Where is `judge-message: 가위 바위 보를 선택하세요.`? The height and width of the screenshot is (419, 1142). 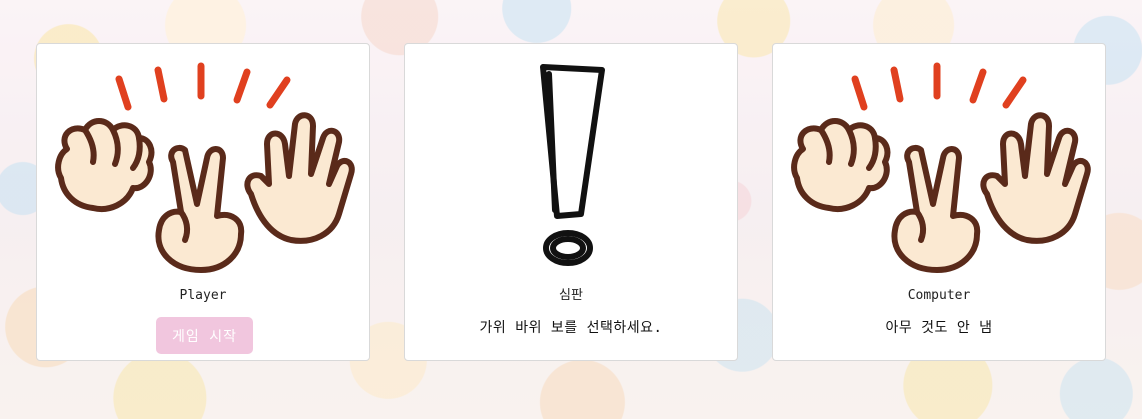
judge-message: 가위 바위 보를 선택하세요. is located at coordinates (571, 328).